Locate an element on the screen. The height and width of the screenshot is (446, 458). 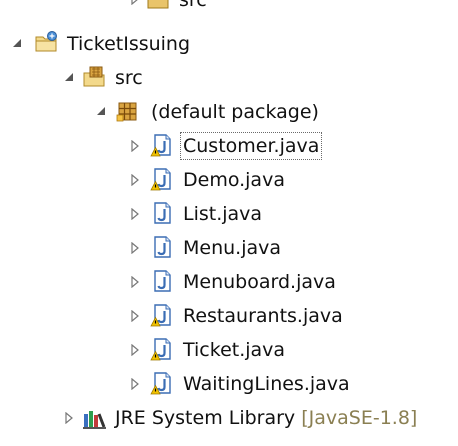
tree-item-default-package: (default package) is located at coordinates (229, 111).